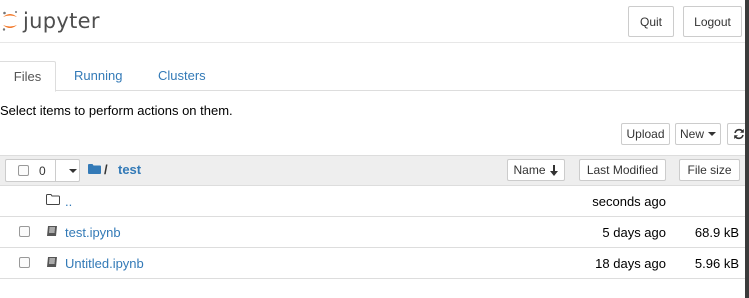 The width and height of the screenshot is (749, 298). I want to click on breadcrumb-current: test, so click(129, 169).